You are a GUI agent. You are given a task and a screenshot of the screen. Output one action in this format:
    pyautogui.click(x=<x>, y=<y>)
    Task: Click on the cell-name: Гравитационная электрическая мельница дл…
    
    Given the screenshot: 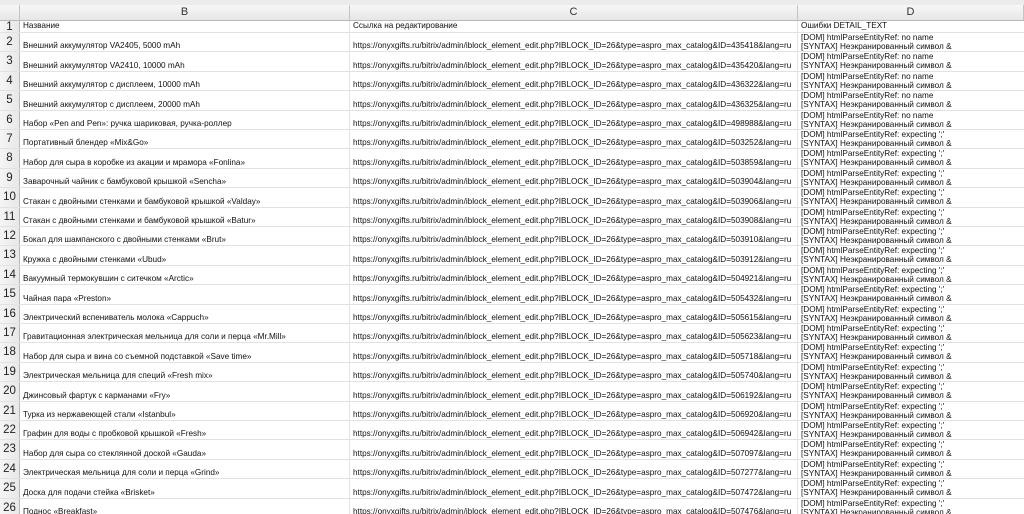 What is the action you would take?
    pyautogui.click(x=185, y=333)
    